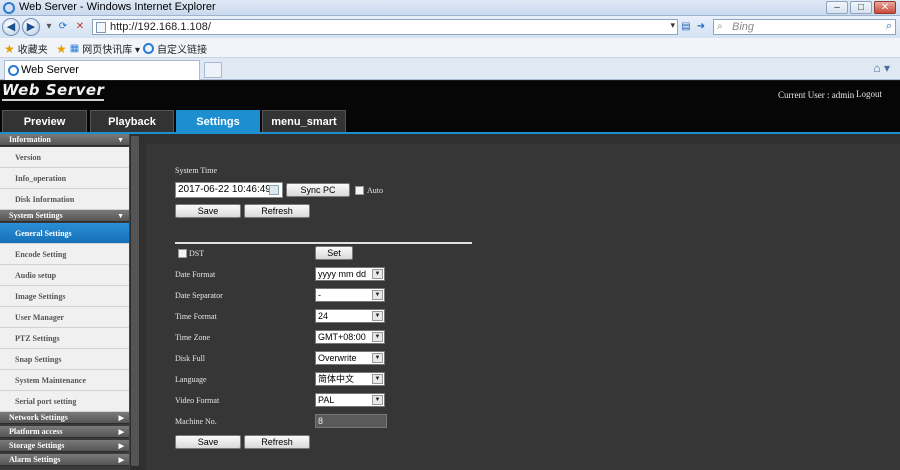  Describe the element at coordinates (326, 400) in the screenshot. I see `select-value: PAL` at that location.